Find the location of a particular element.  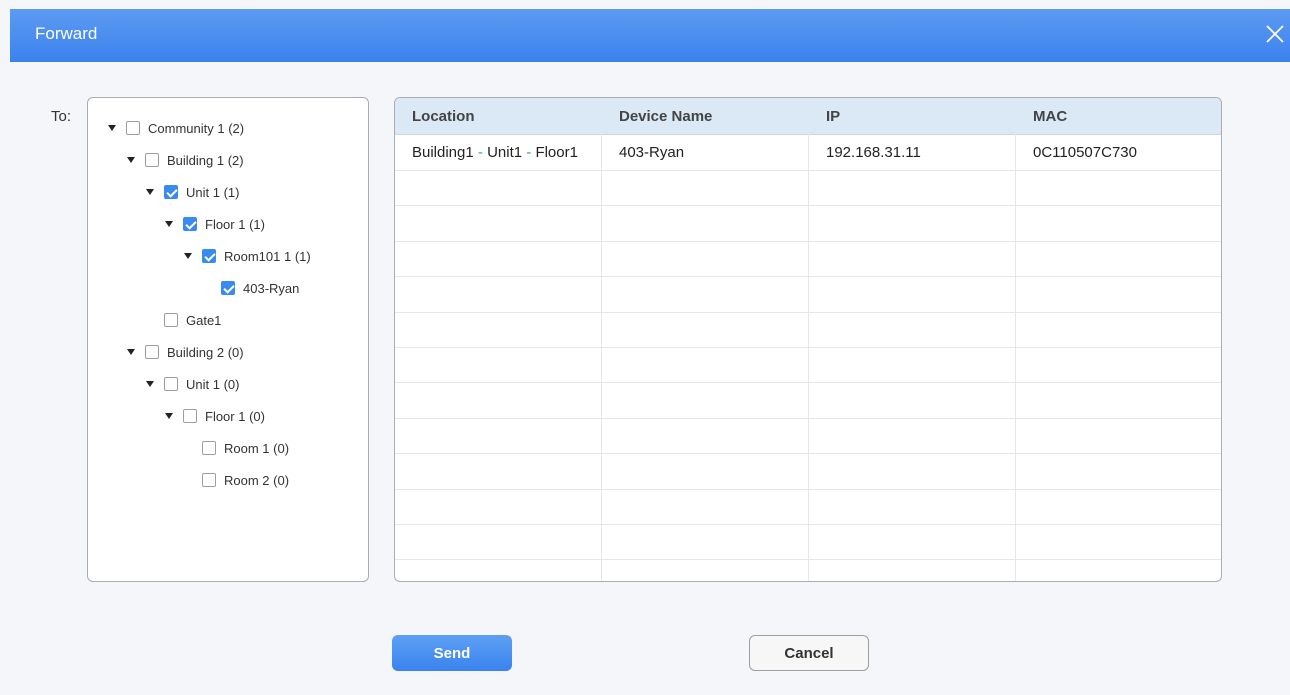

cell-location: Building1 - Unit1 - Floor1 is located at coordinates (498, 152).